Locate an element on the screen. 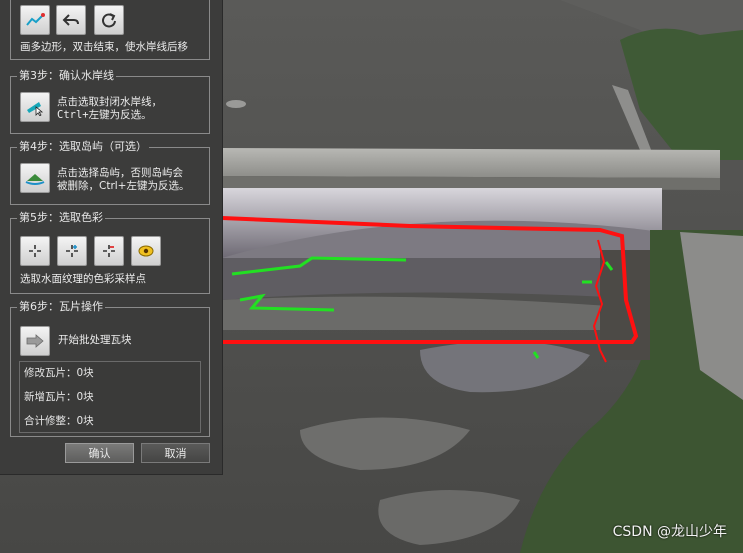 The height and width of the screenshot is (553, 743). eye-icon is located at coordinates (146, 251).